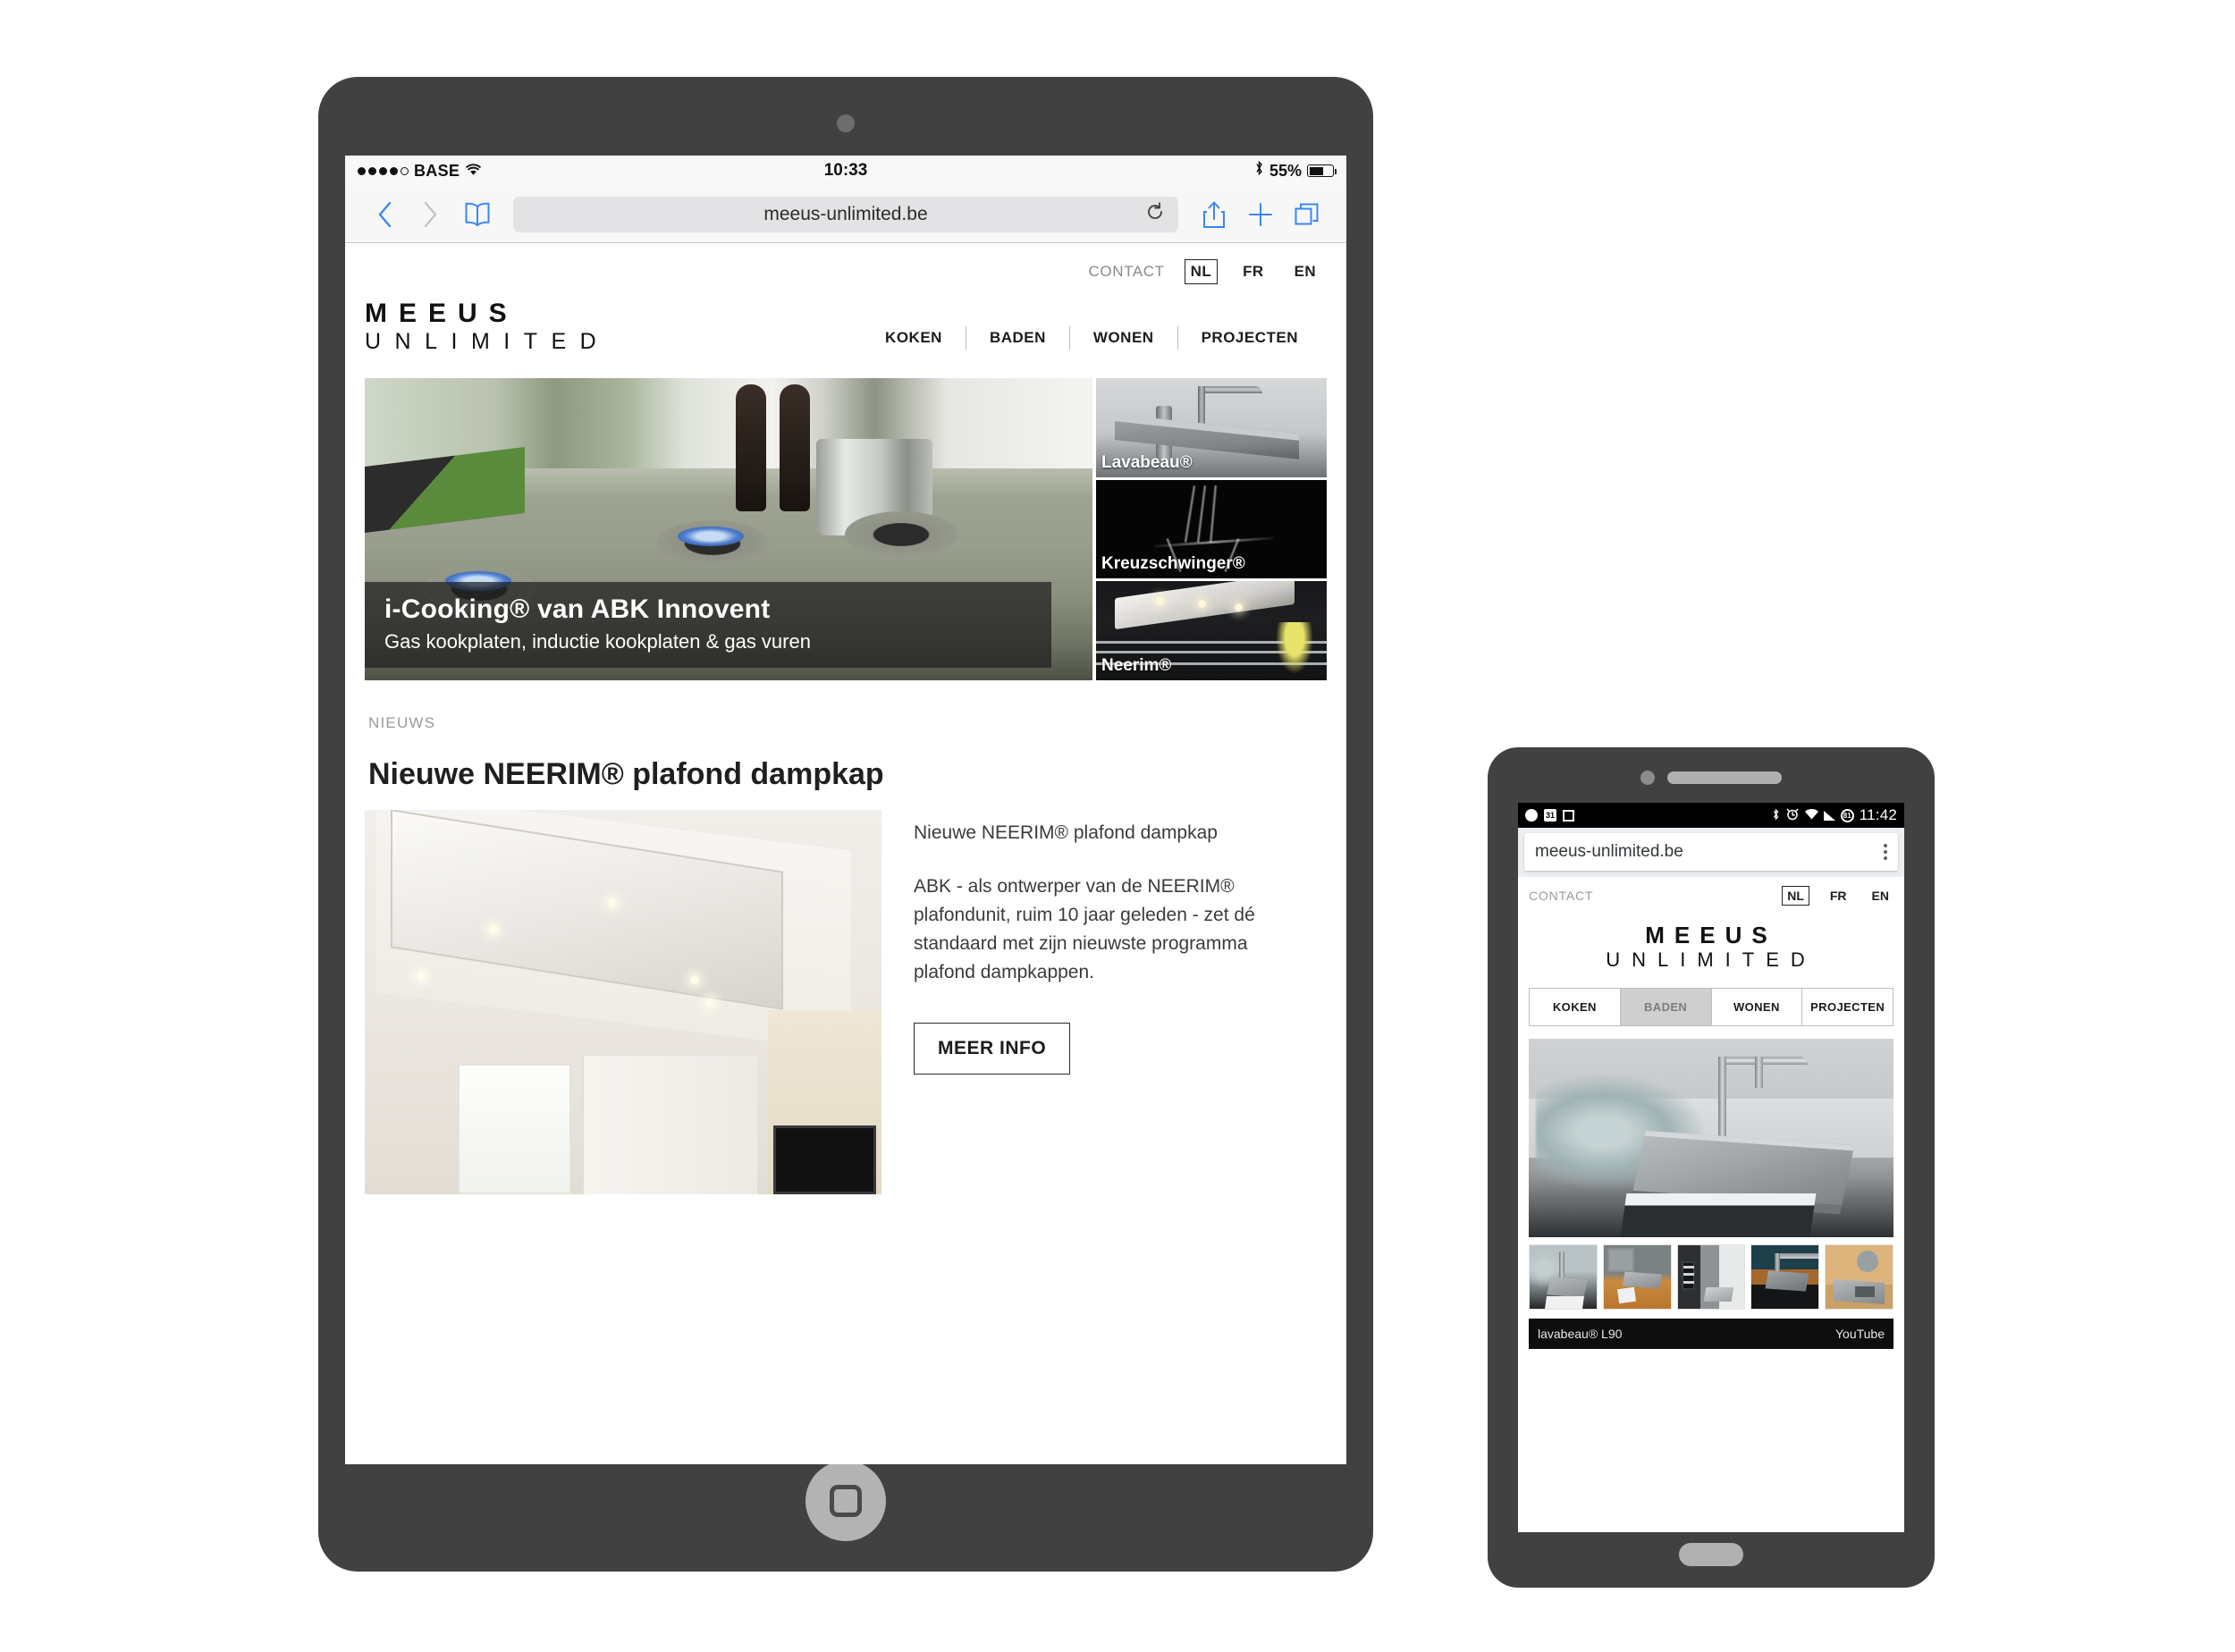 The image size is (2235, 1652). I want to click on hero-tile-neerim: Neerim®, so click(1211, 631).